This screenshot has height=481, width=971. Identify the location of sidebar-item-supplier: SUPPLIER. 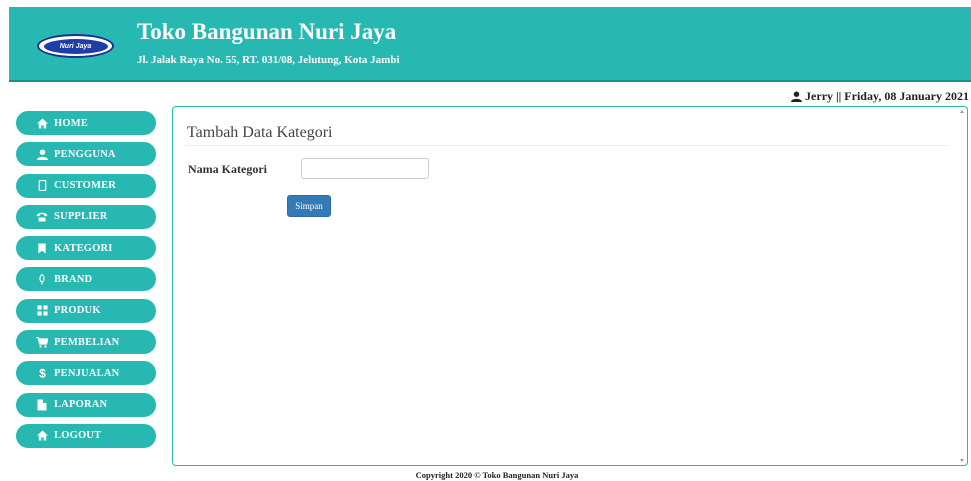
(86, 216).